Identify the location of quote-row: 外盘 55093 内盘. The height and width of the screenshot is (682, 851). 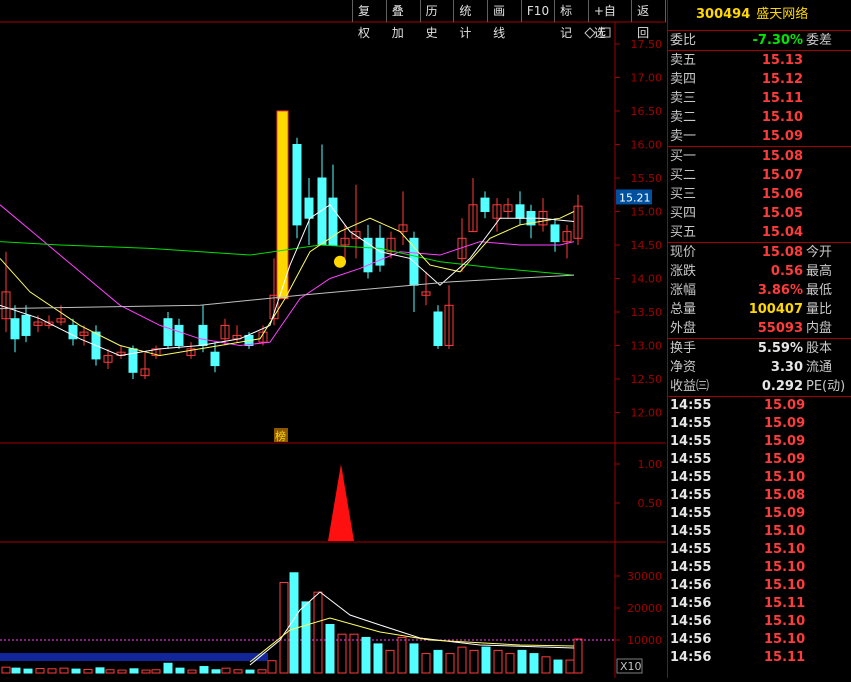
(759, 328).